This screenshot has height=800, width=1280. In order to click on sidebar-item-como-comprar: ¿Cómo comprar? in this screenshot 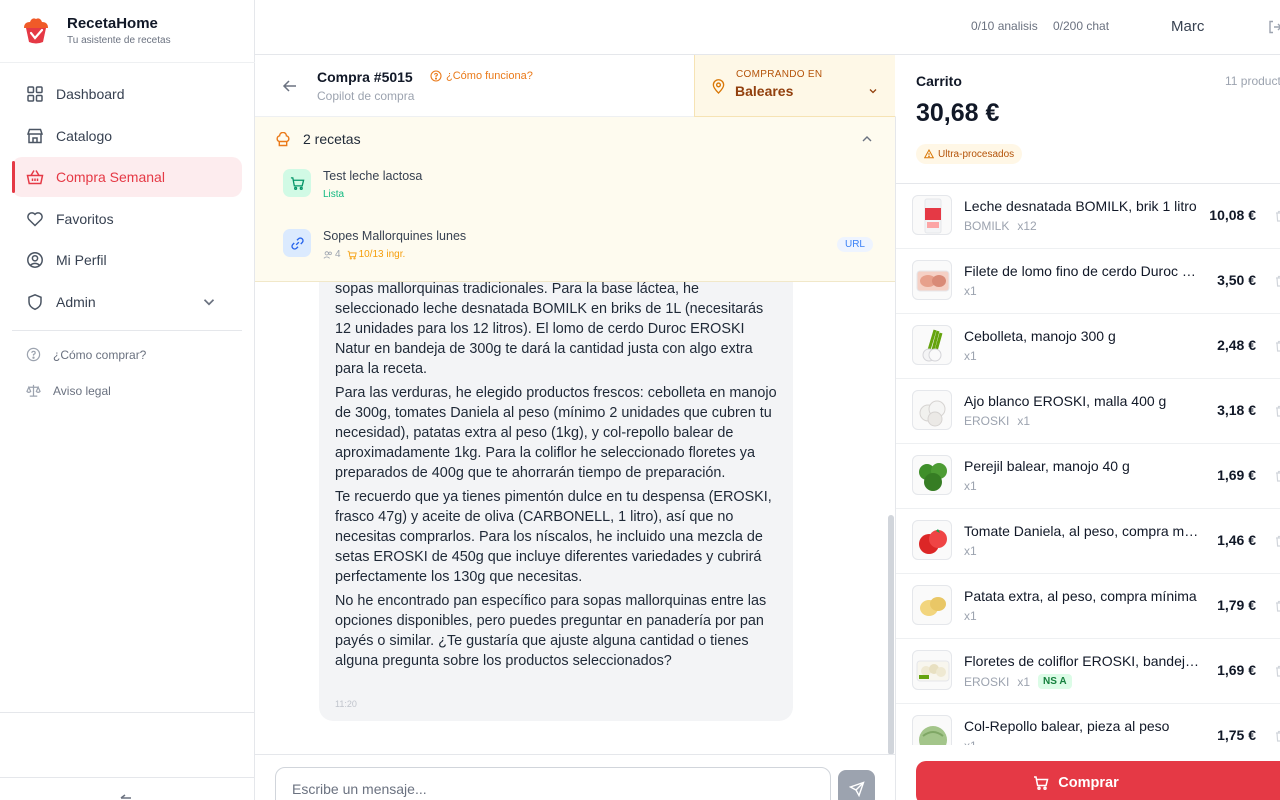, I will do `click(86, 354)`.